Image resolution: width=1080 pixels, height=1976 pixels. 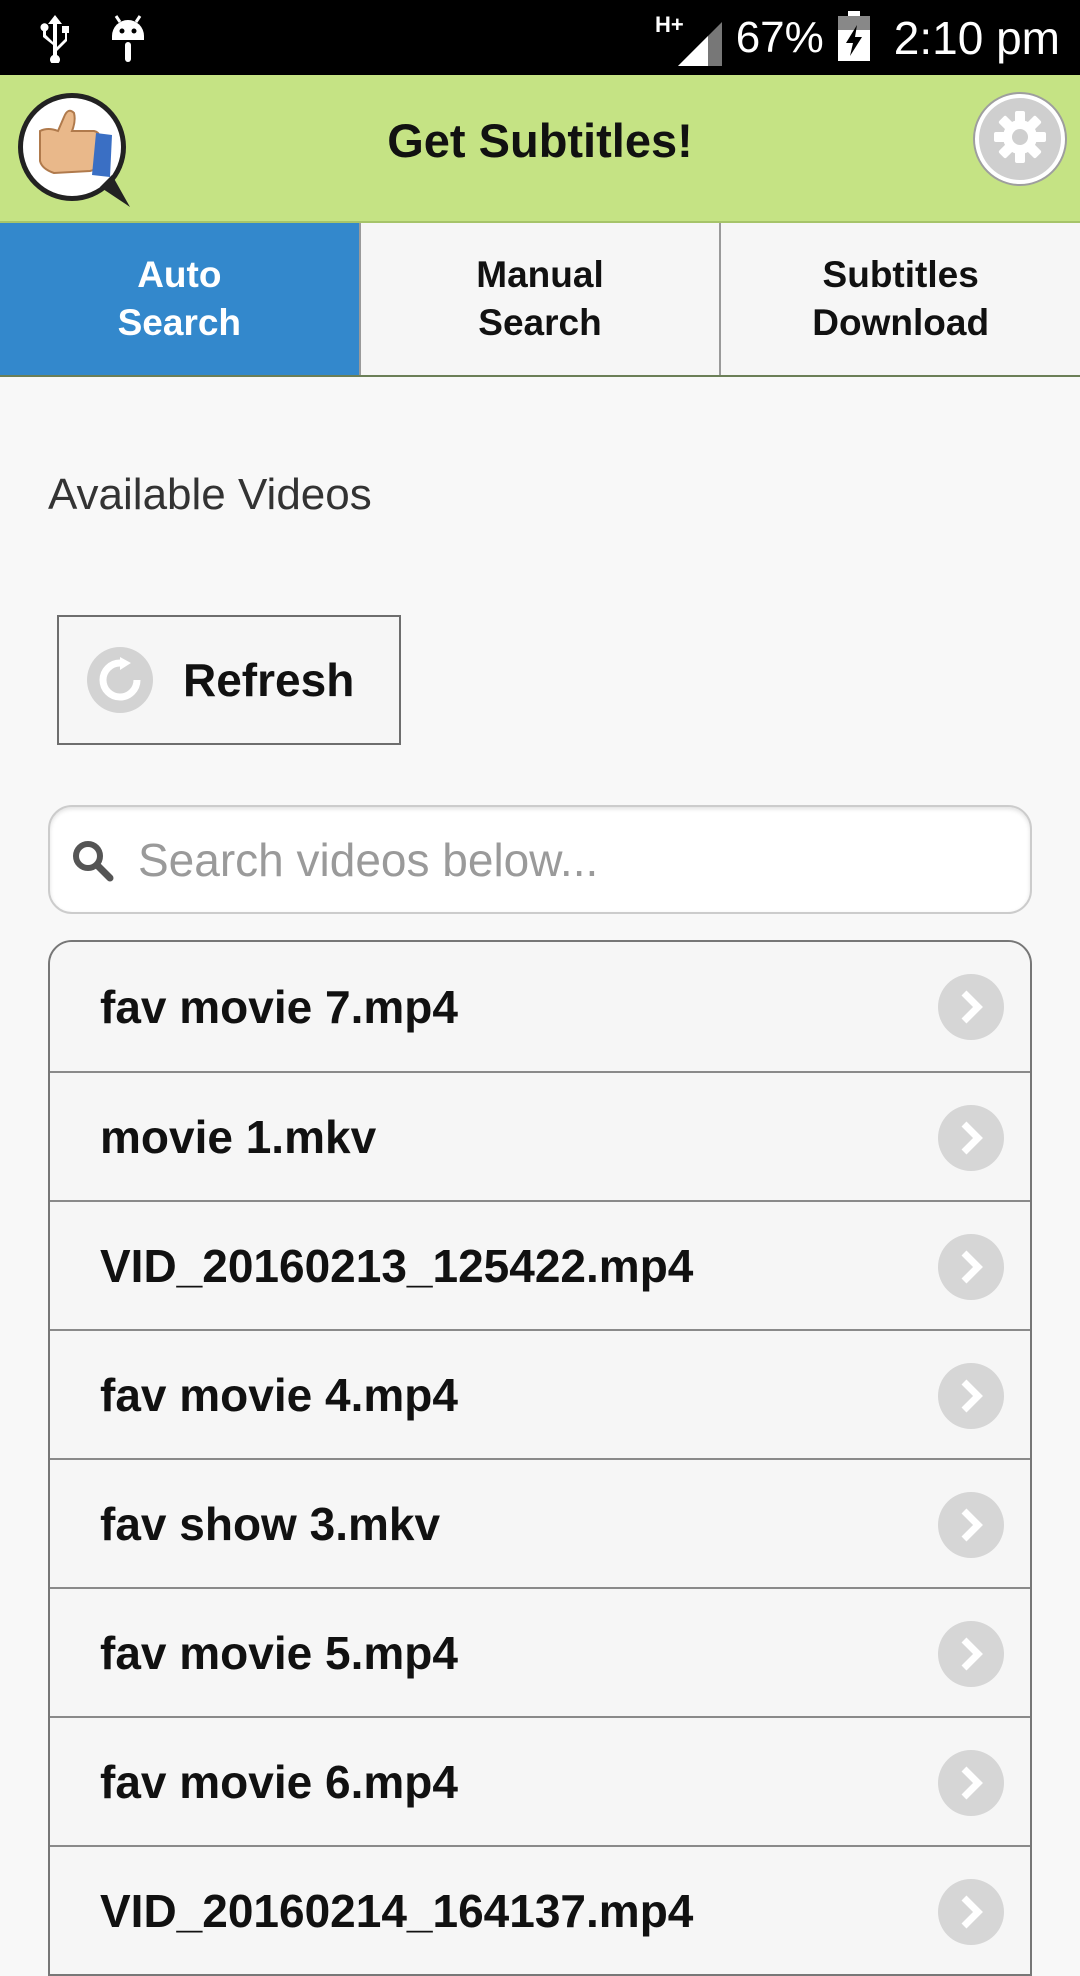 What do you see at coordinates (568, 859) in the screenshot?
I see `search-input` at bounding box center [568, 859].